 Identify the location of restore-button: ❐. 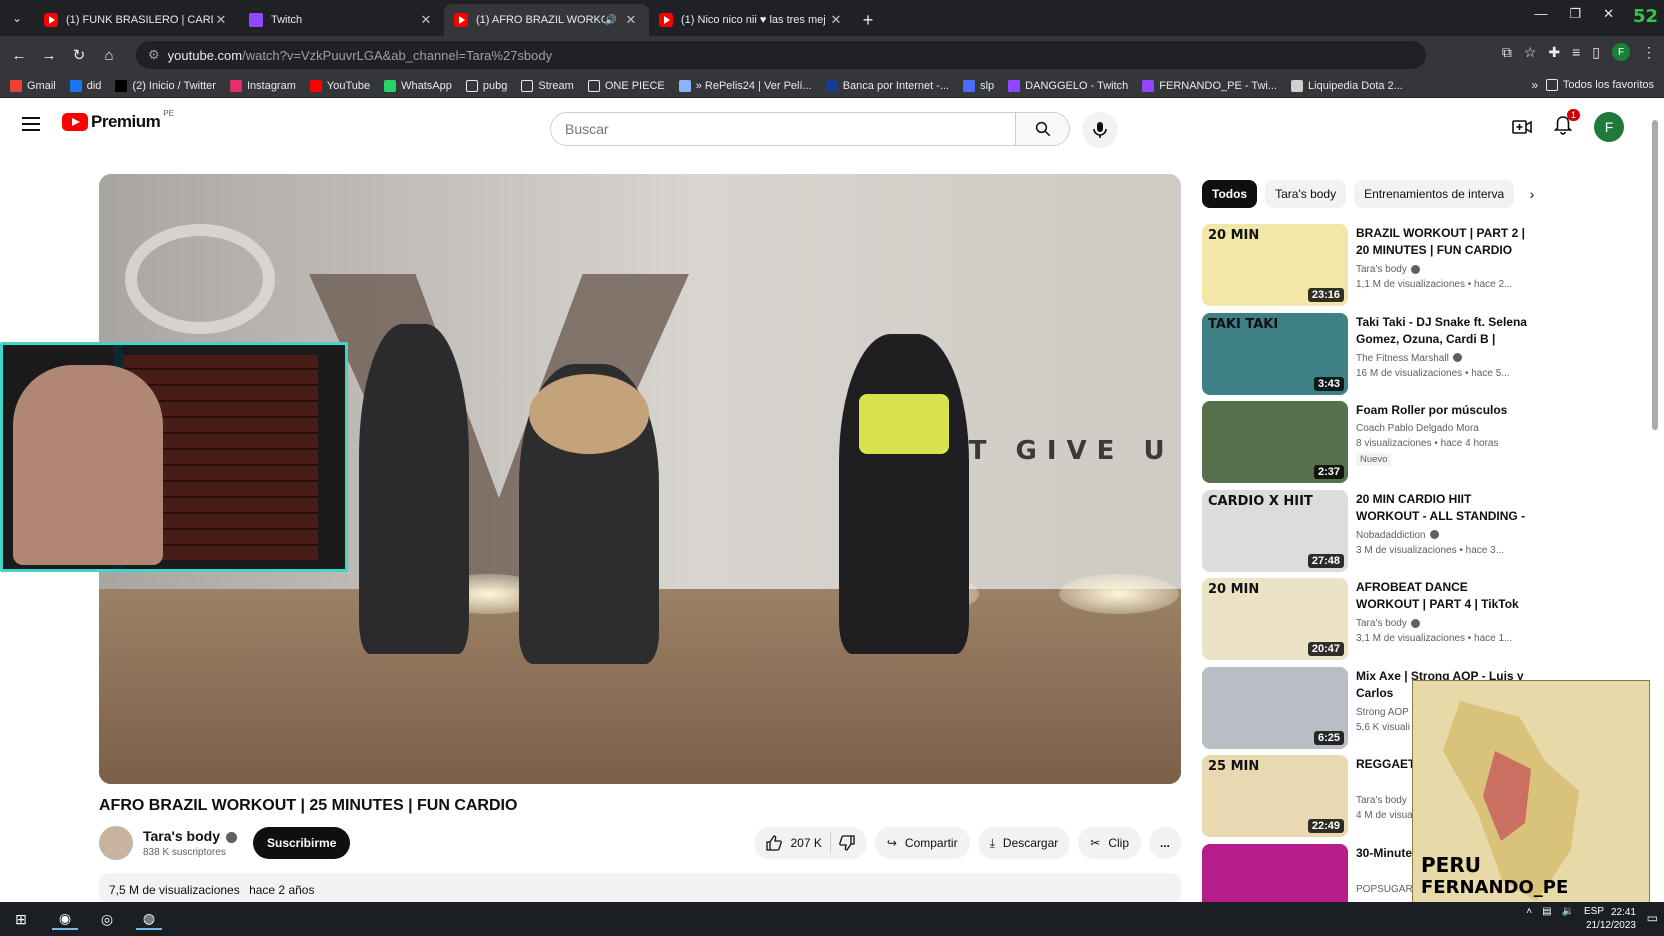
(1575, 14).